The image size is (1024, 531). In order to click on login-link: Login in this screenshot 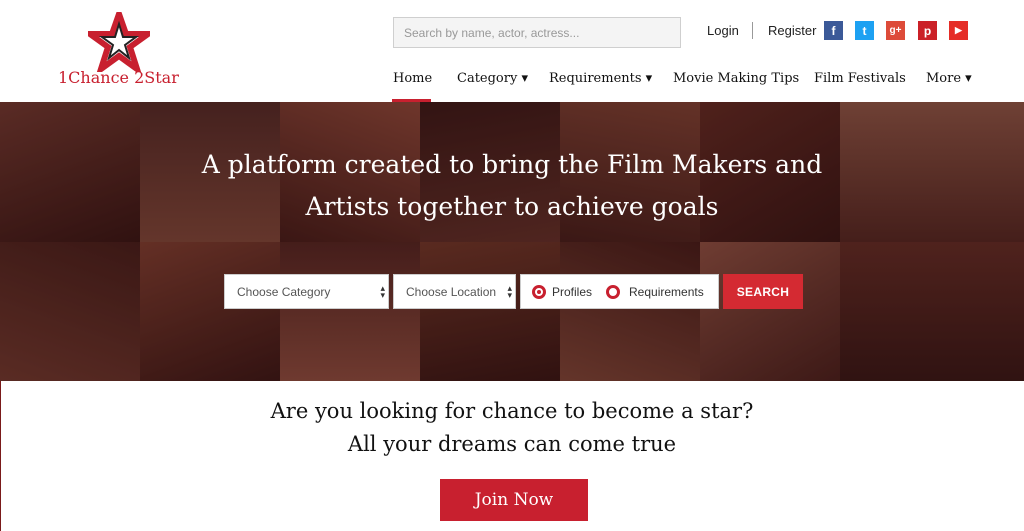, I will do `click(723, 30)`.